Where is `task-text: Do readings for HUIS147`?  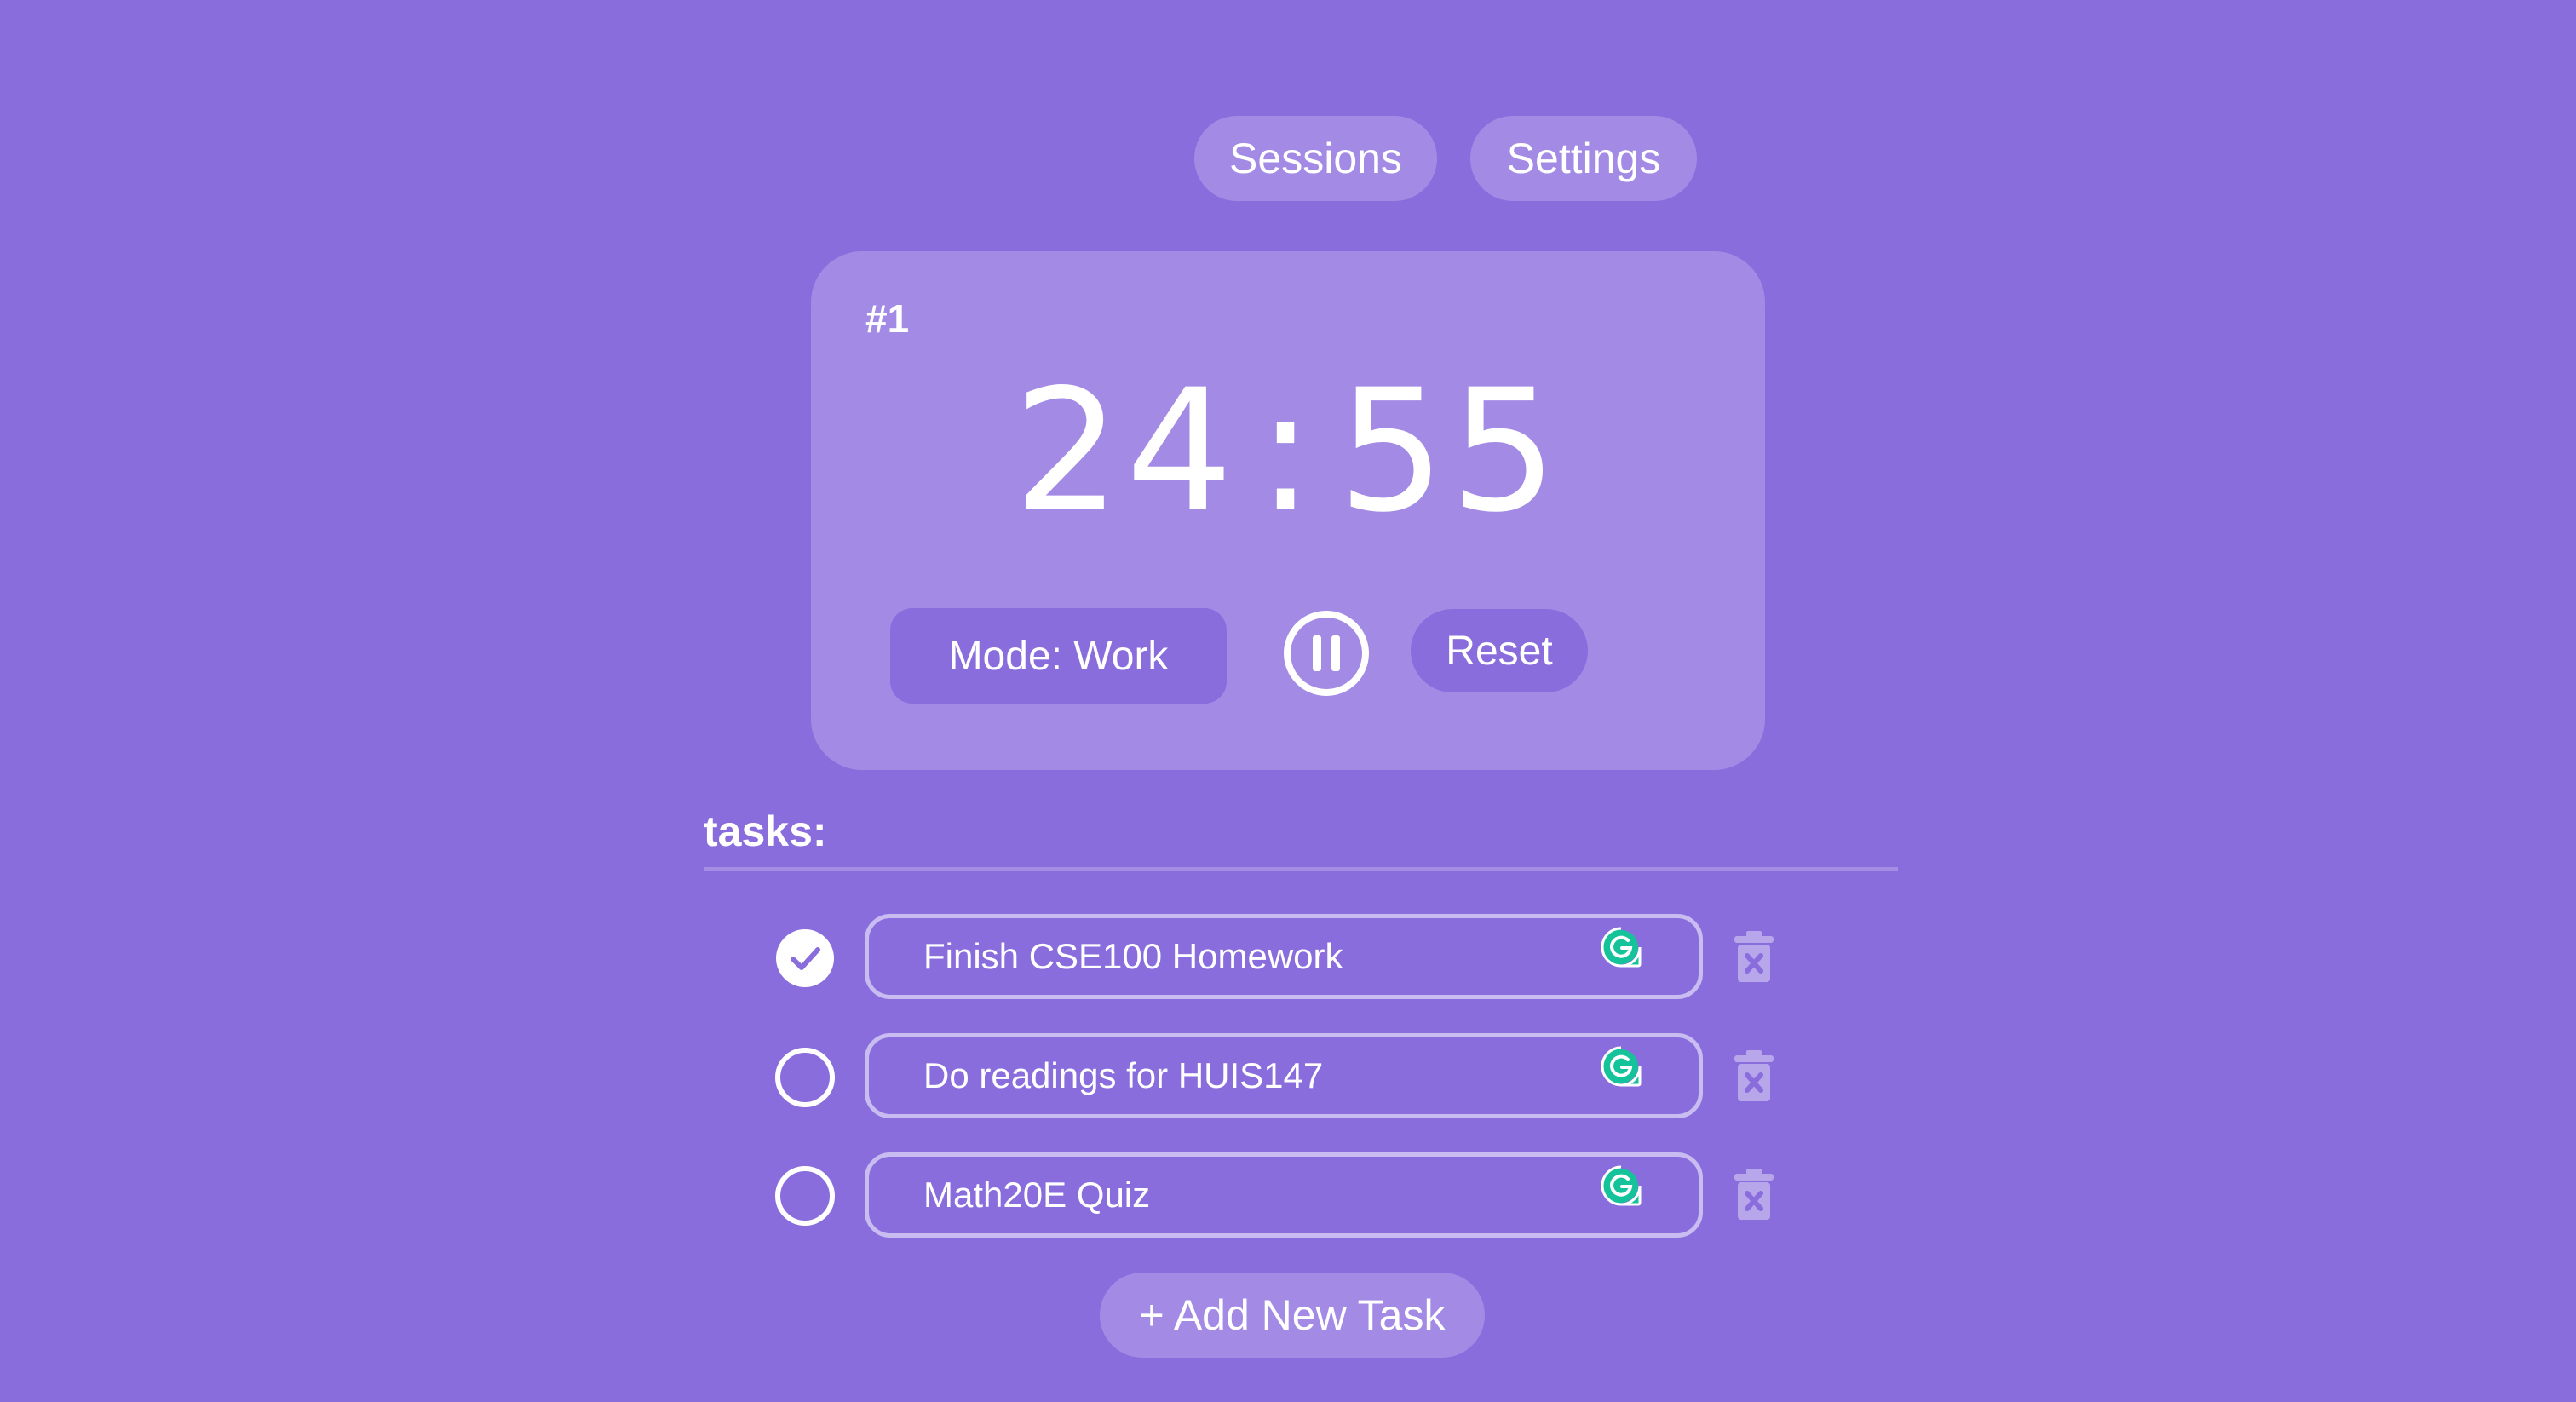
task-text: Do readings for HUIS147 is located at coordinates (1124, 1075).